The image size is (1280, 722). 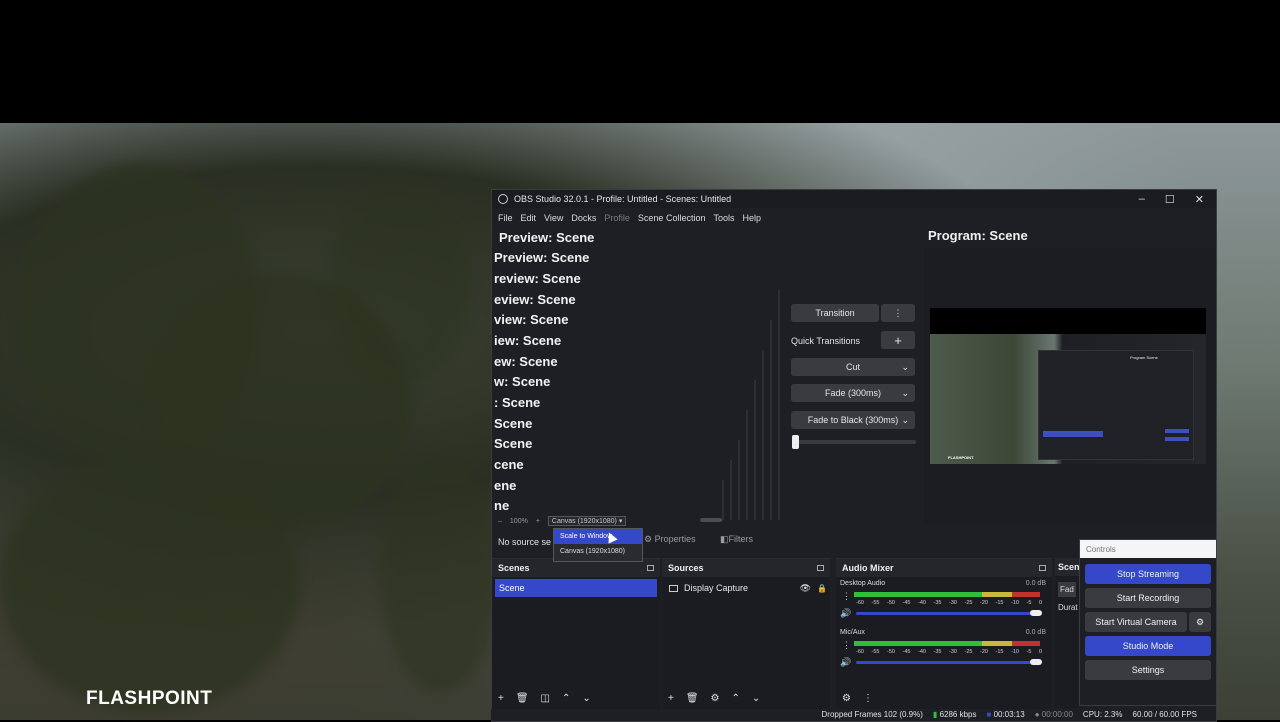 What do you see at coordinates (852, 632) in the screenshot?
I see `channel-name: Mic/Aux` at bounding box center [852, 632].